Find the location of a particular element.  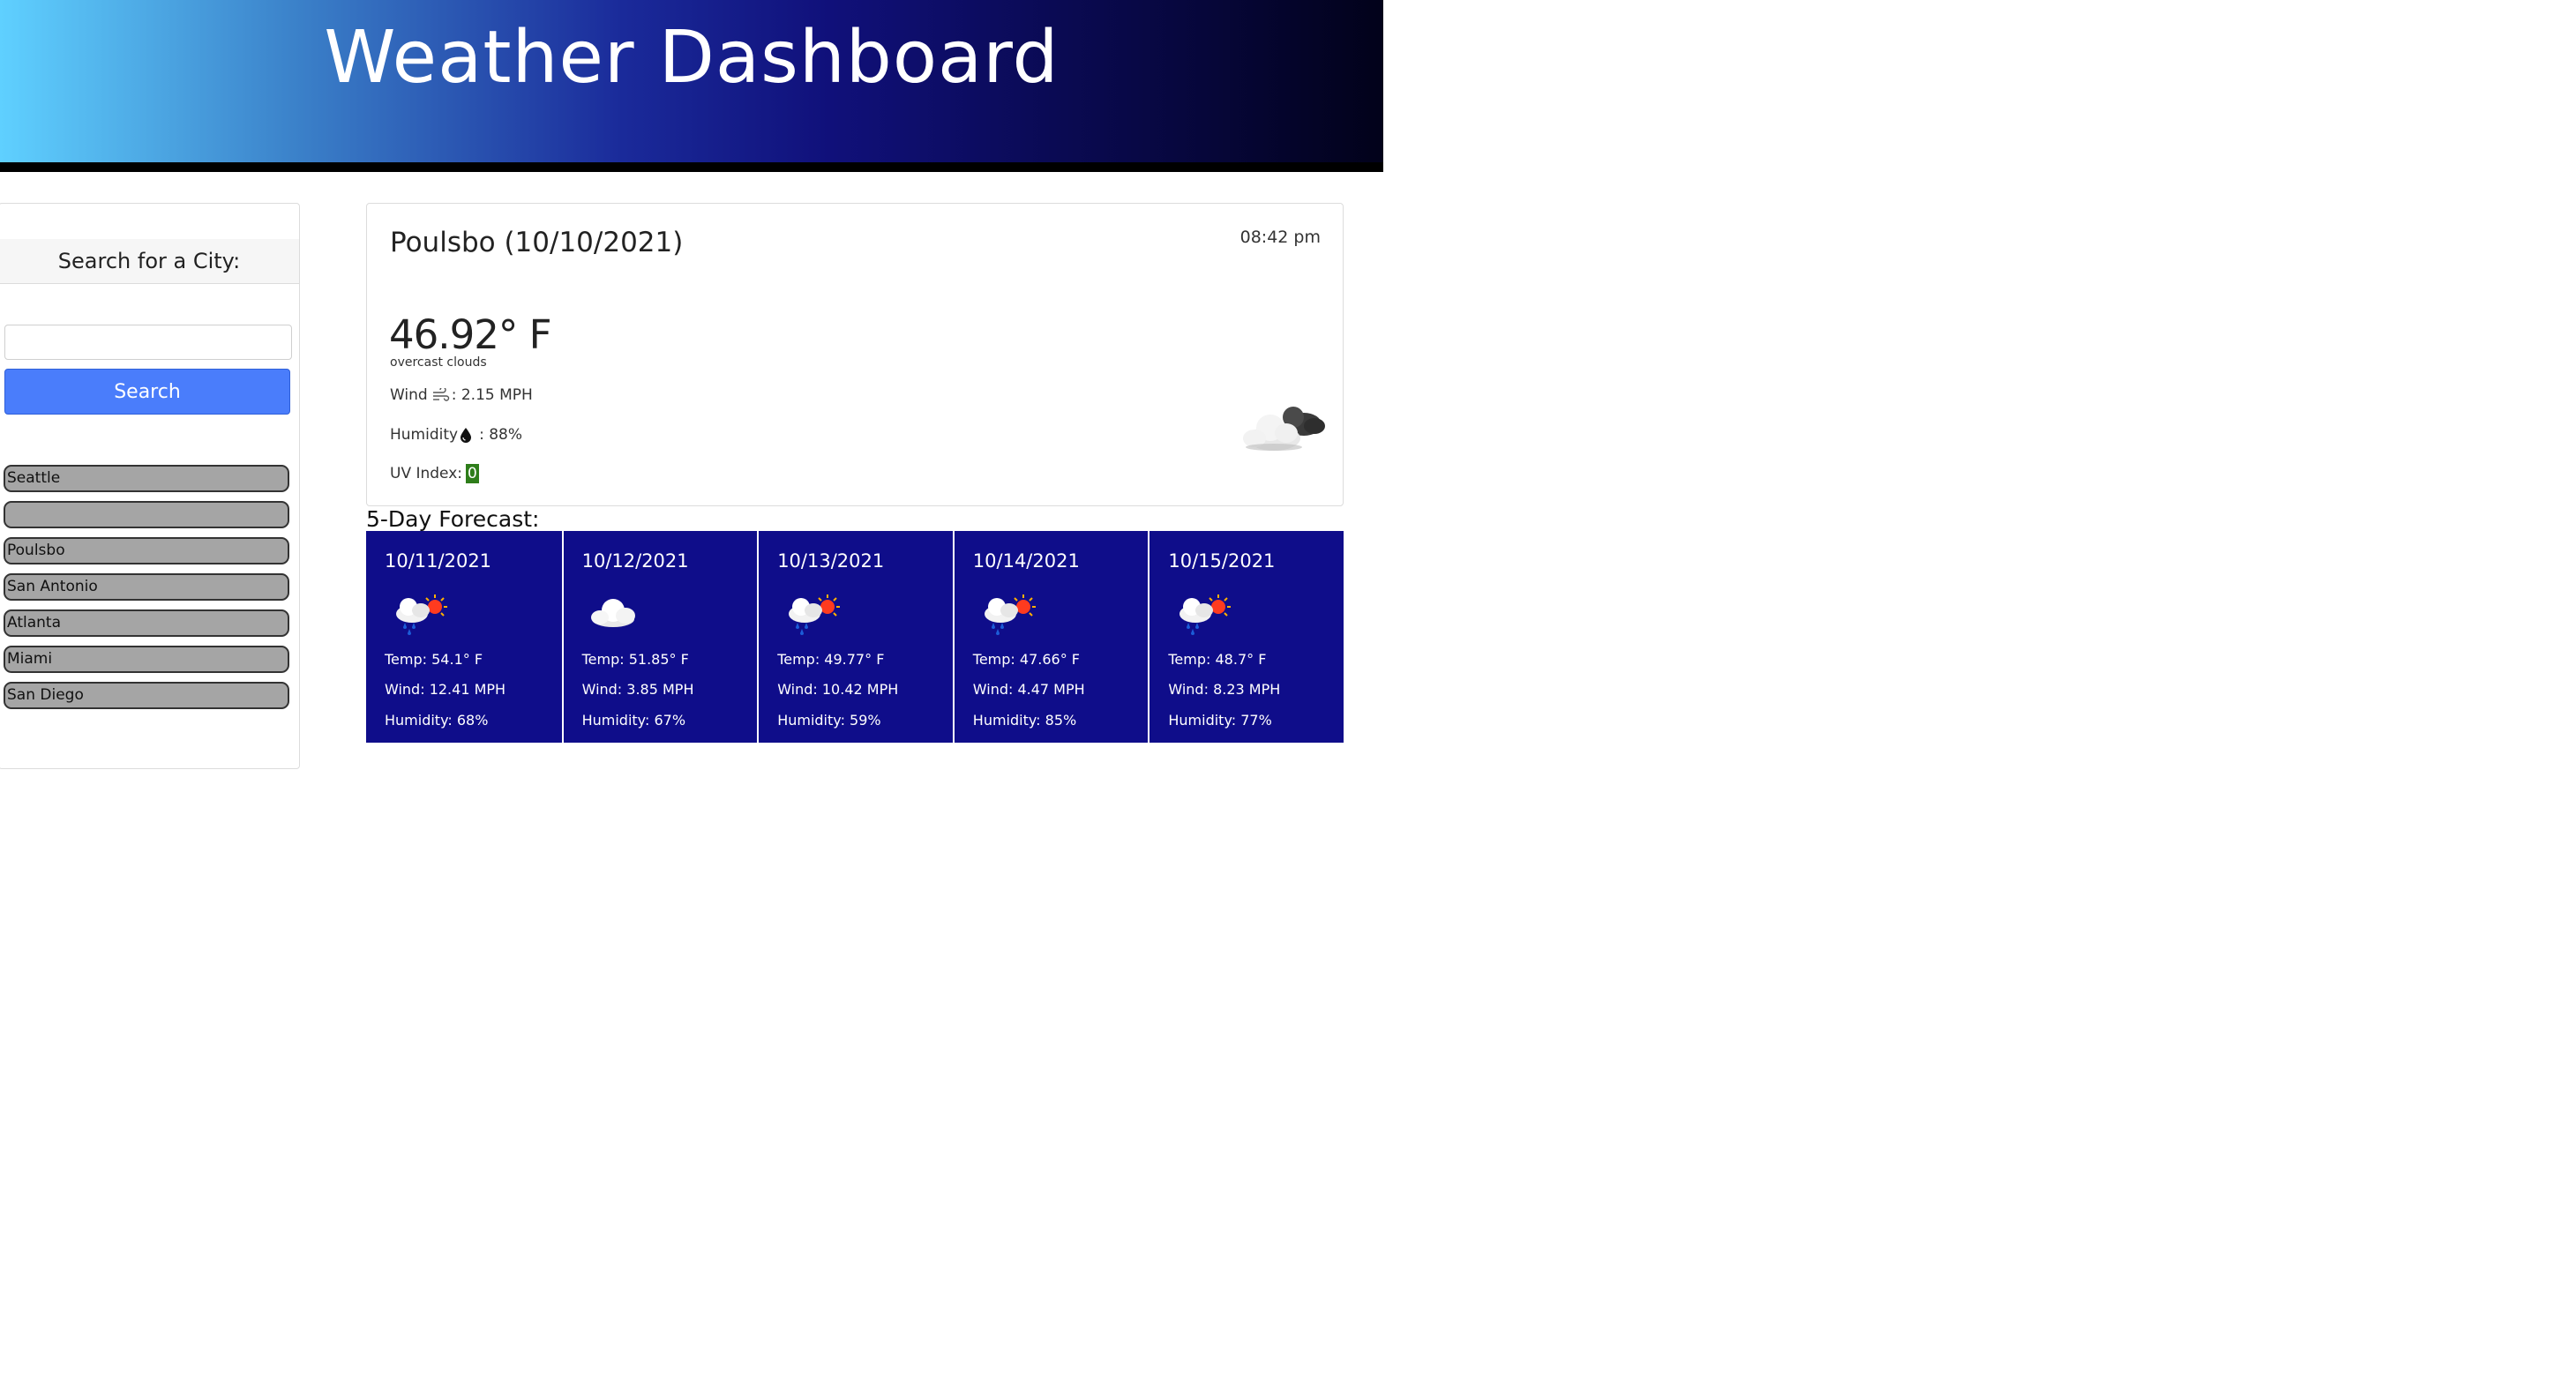

overcast-clouds-icon is located at coordinates (1284, 433).